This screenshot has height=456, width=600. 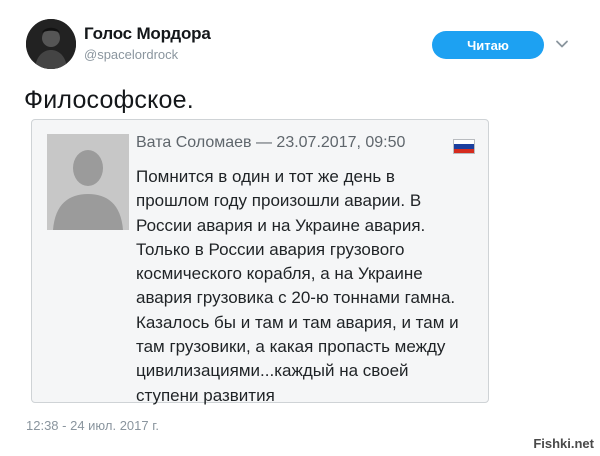 What do you see at coordinates (464, 150) in the screenshot?
I see `flag-stripe-red` at bounding box center [464, 150].